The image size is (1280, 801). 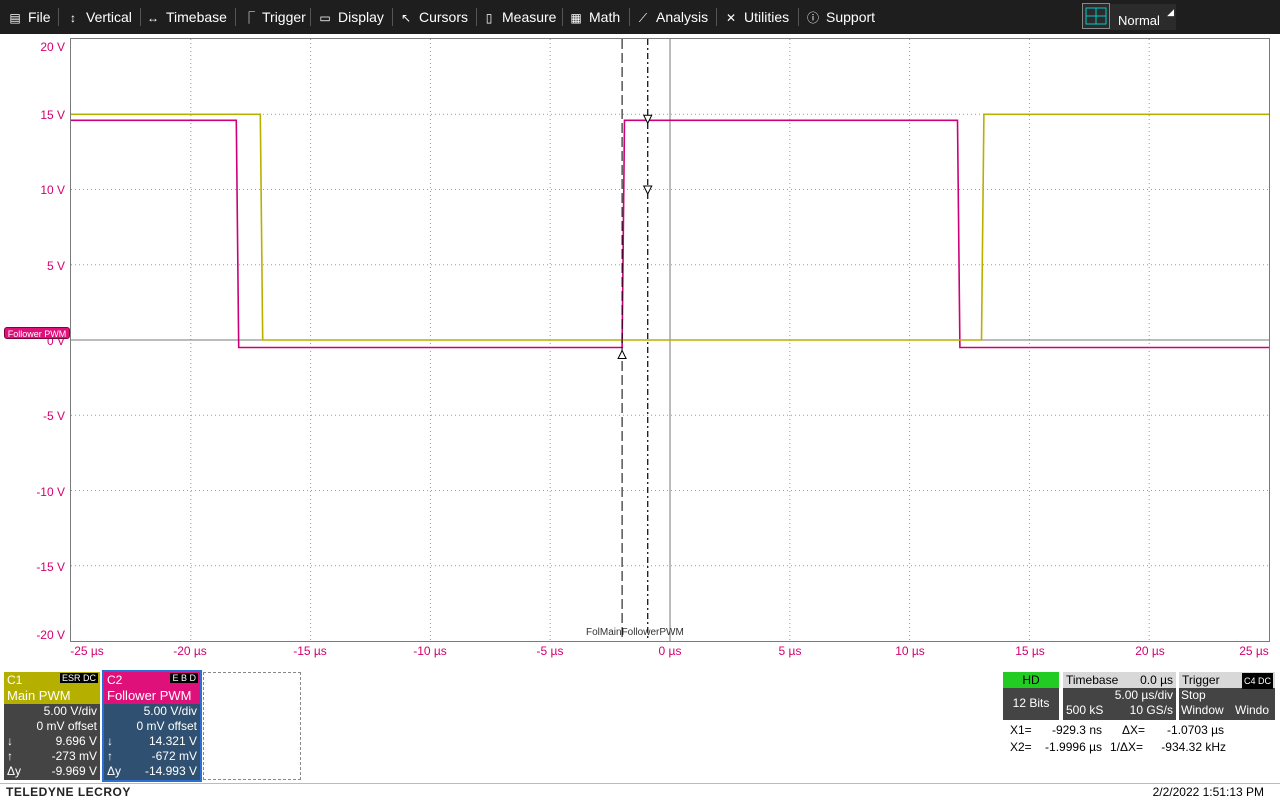 What do you see at coordinates (1193, 747) in the screenshot?
I see `inverse-dx-value: -934.32 kHz` at bounding box center [1193, 747].